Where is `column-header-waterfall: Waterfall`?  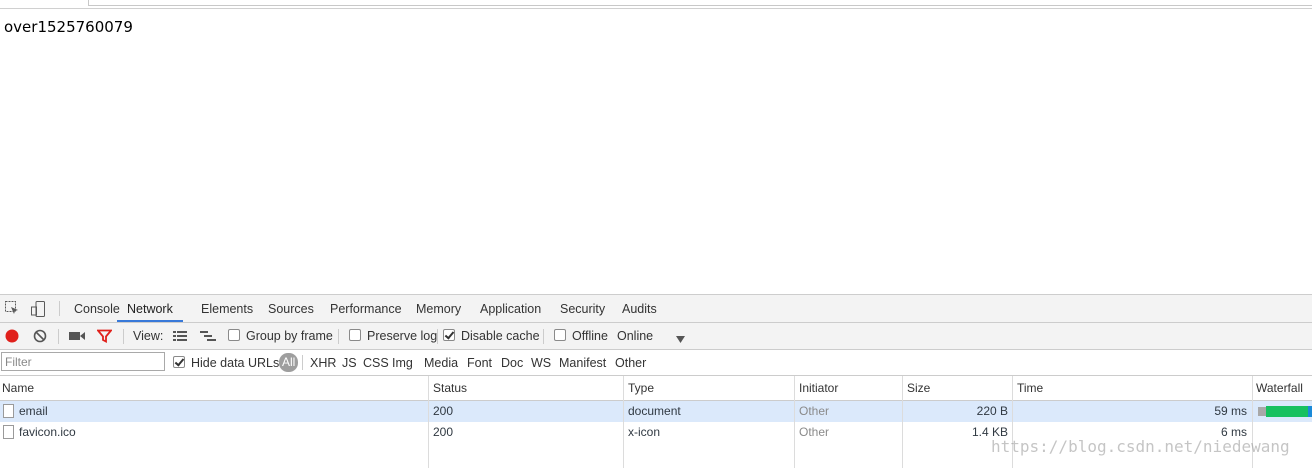
column-header-waterfall: Waterfall is located at coordinates (1279, 388).